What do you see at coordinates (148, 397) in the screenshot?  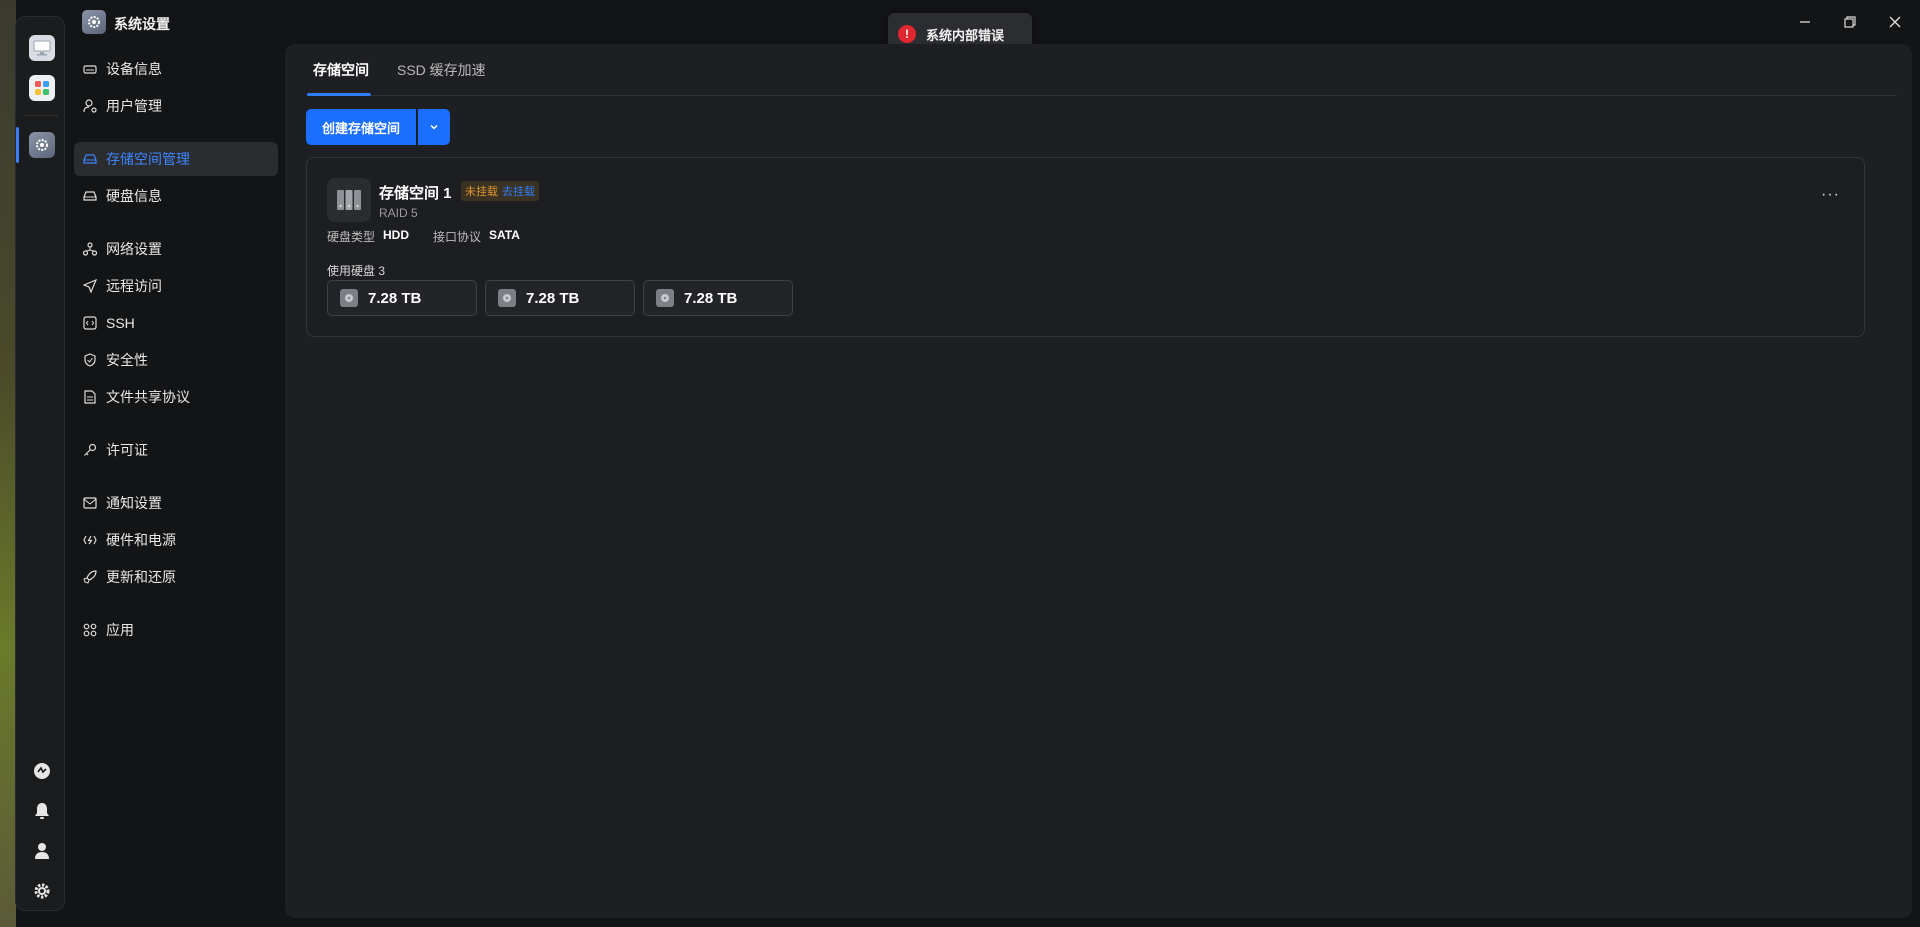 I see `sidebar-item-label: 文件共享协议` at bounding box center [148, 397].